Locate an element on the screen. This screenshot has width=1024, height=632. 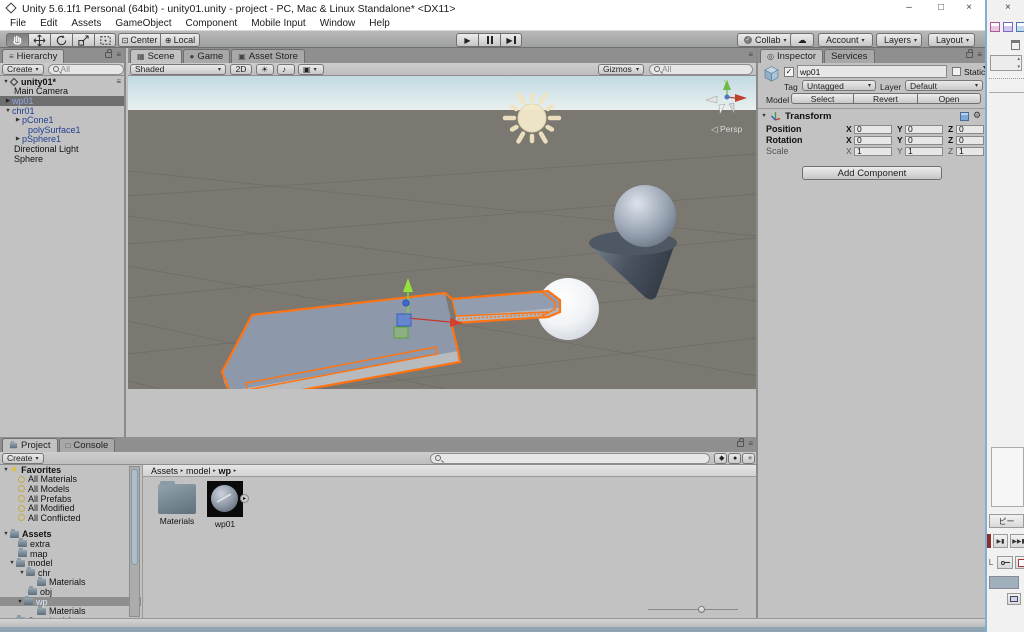
scene-row: ▼ unity01* ≡ is located at coordinates (62, 82).